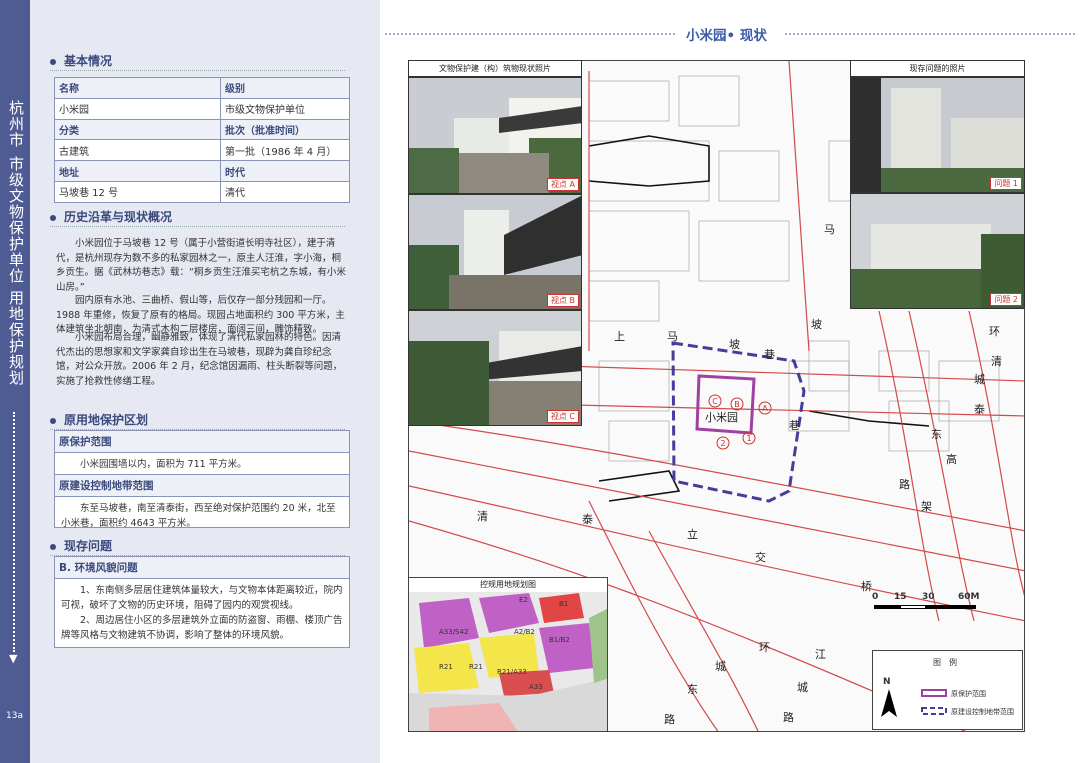 Image resolution: width=1080 pixels, height=763 pixels. Describe the element at coordinates (88, 546) in the screenshot. I see `section-issues-title: 现存问题` at that location.